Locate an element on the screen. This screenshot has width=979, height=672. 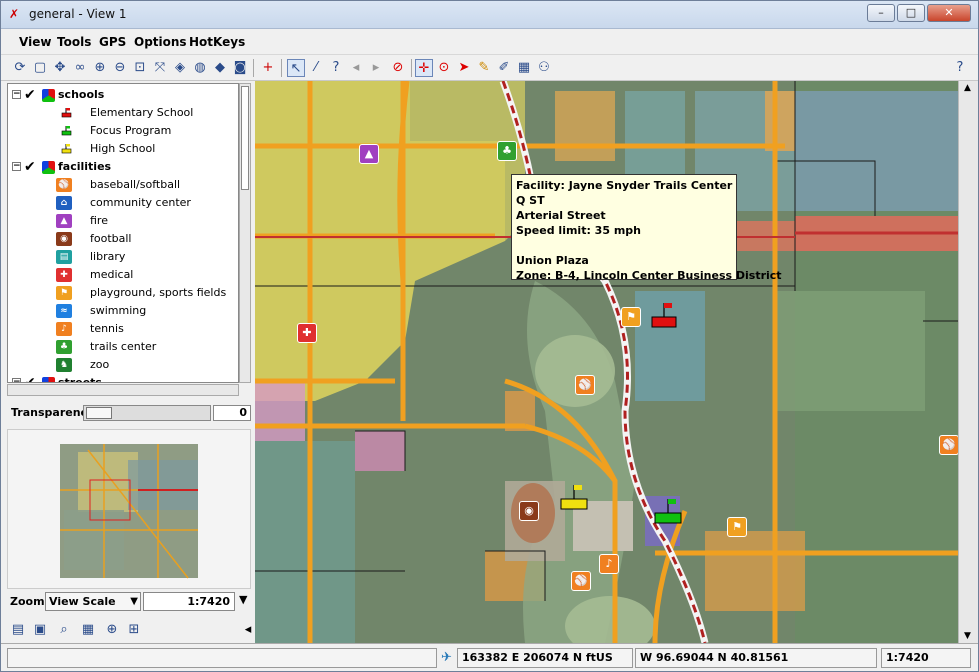
legend-item-high-school: High School is located at coordinates (123, 149).